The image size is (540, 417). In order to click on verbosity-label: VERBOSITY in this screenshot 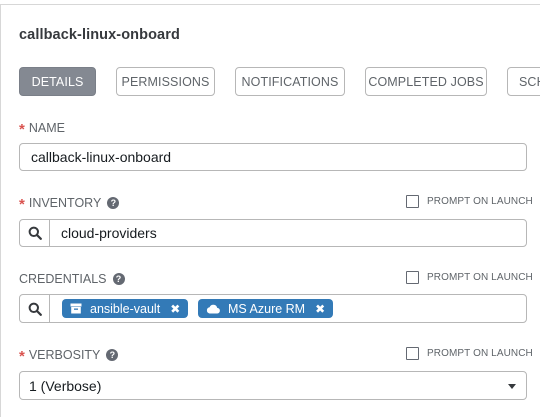, I will do `click(64, 355)`.